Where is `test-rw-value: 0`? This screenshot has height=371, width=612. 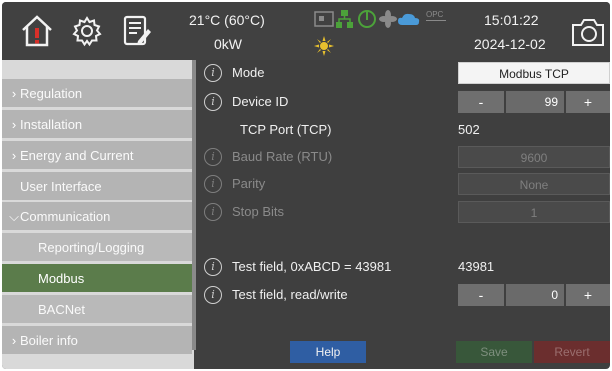
test-rw-value: 0 is located at coordinates (535, 295).